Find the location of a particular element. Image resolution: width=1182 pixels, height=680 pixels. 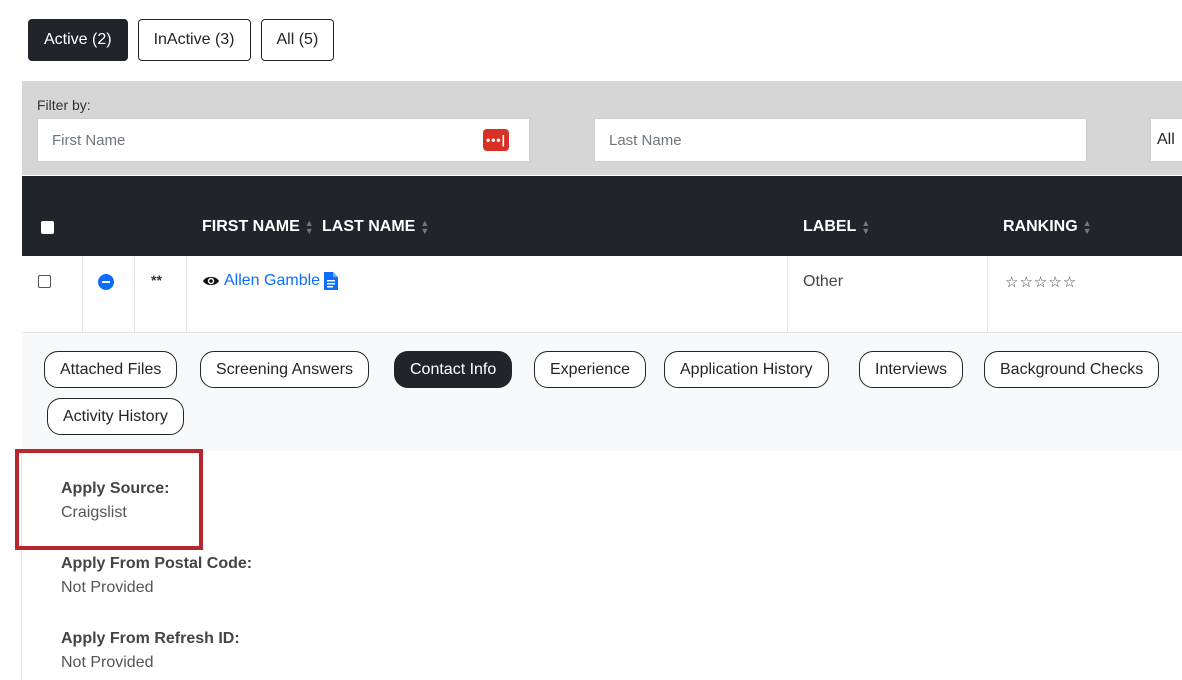

tab-inactive: InActive (3) is located at coordinates (194, 40).